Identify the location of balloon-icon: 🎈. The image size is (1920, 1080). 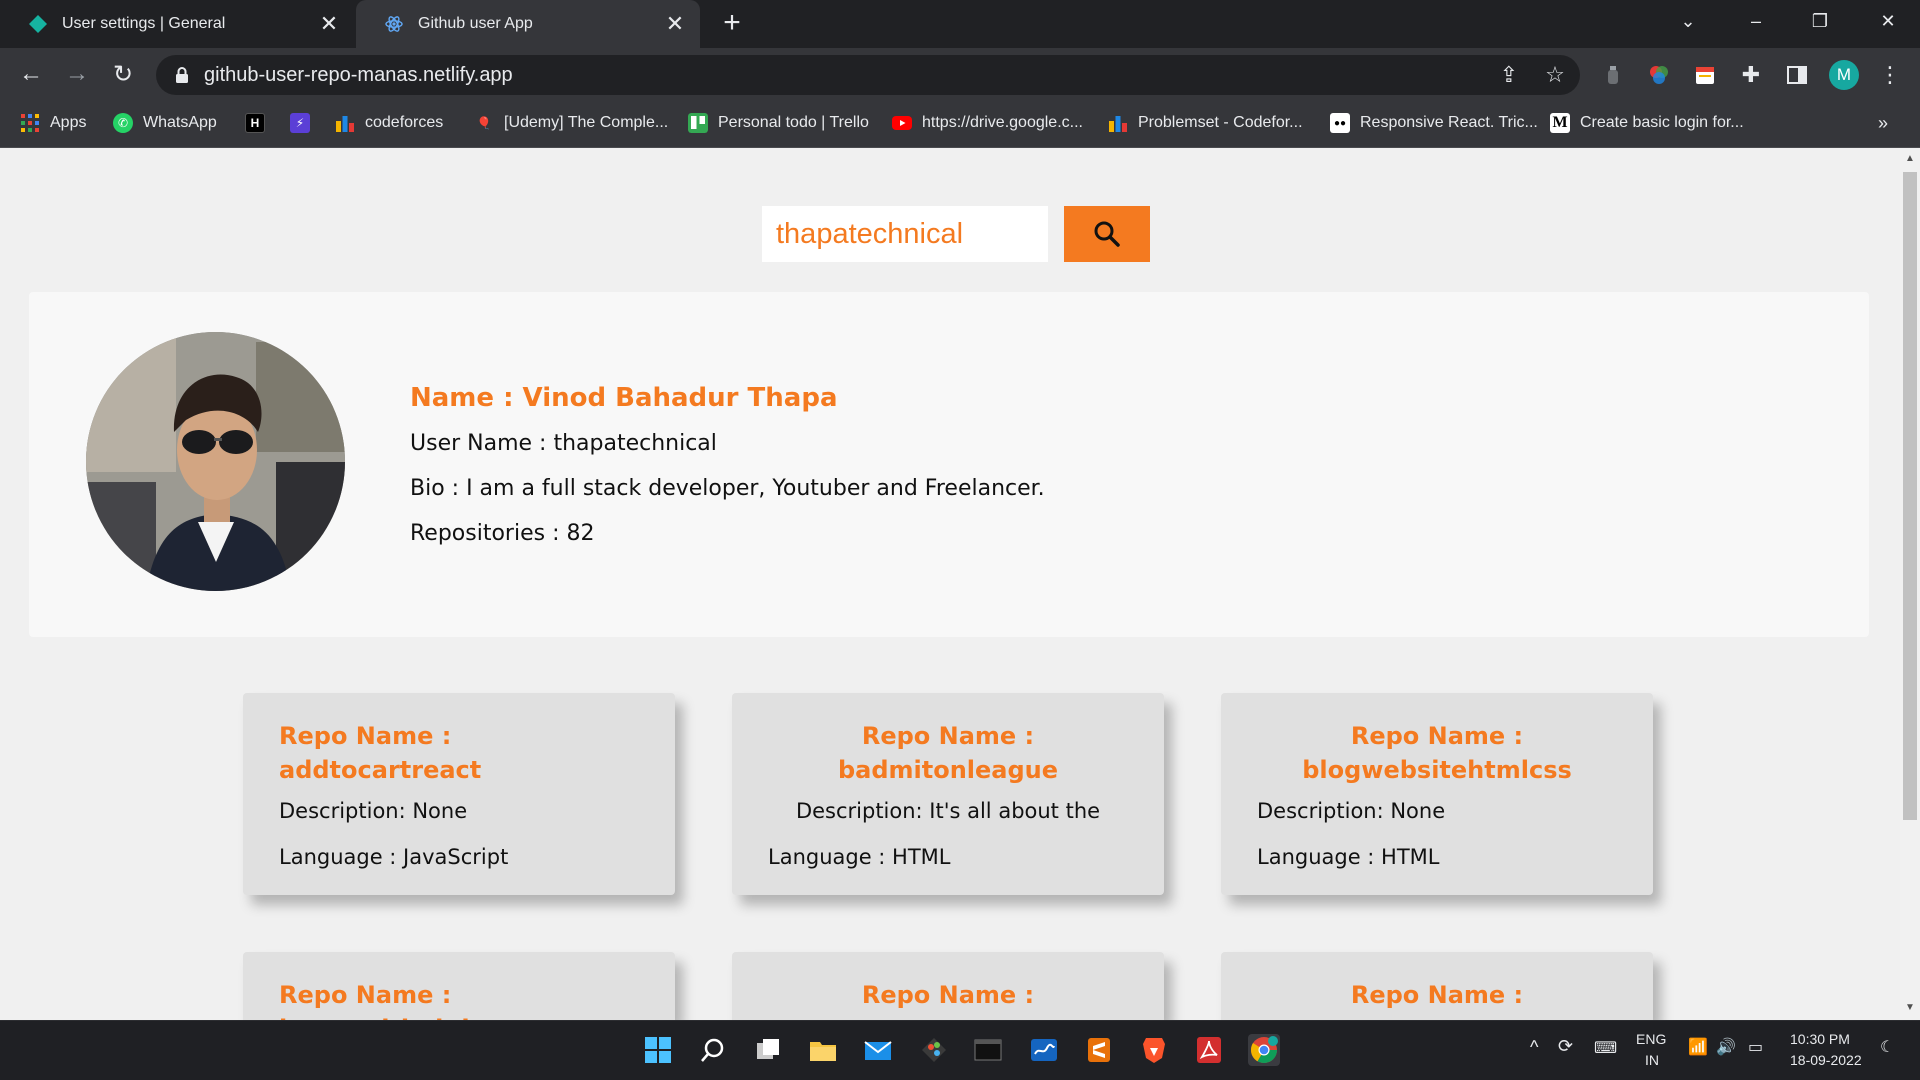
(484, 123).